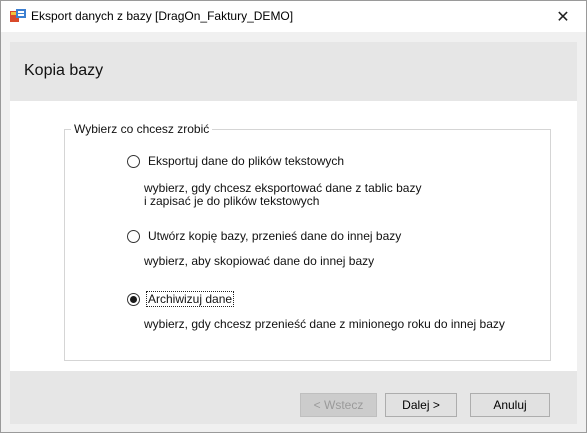 The height and width of the screenshot is (433, 587). What do you see at coordinates (133, 299) in the screenshot?
I see `radio-button-archive` at bounding box center [133, 299].